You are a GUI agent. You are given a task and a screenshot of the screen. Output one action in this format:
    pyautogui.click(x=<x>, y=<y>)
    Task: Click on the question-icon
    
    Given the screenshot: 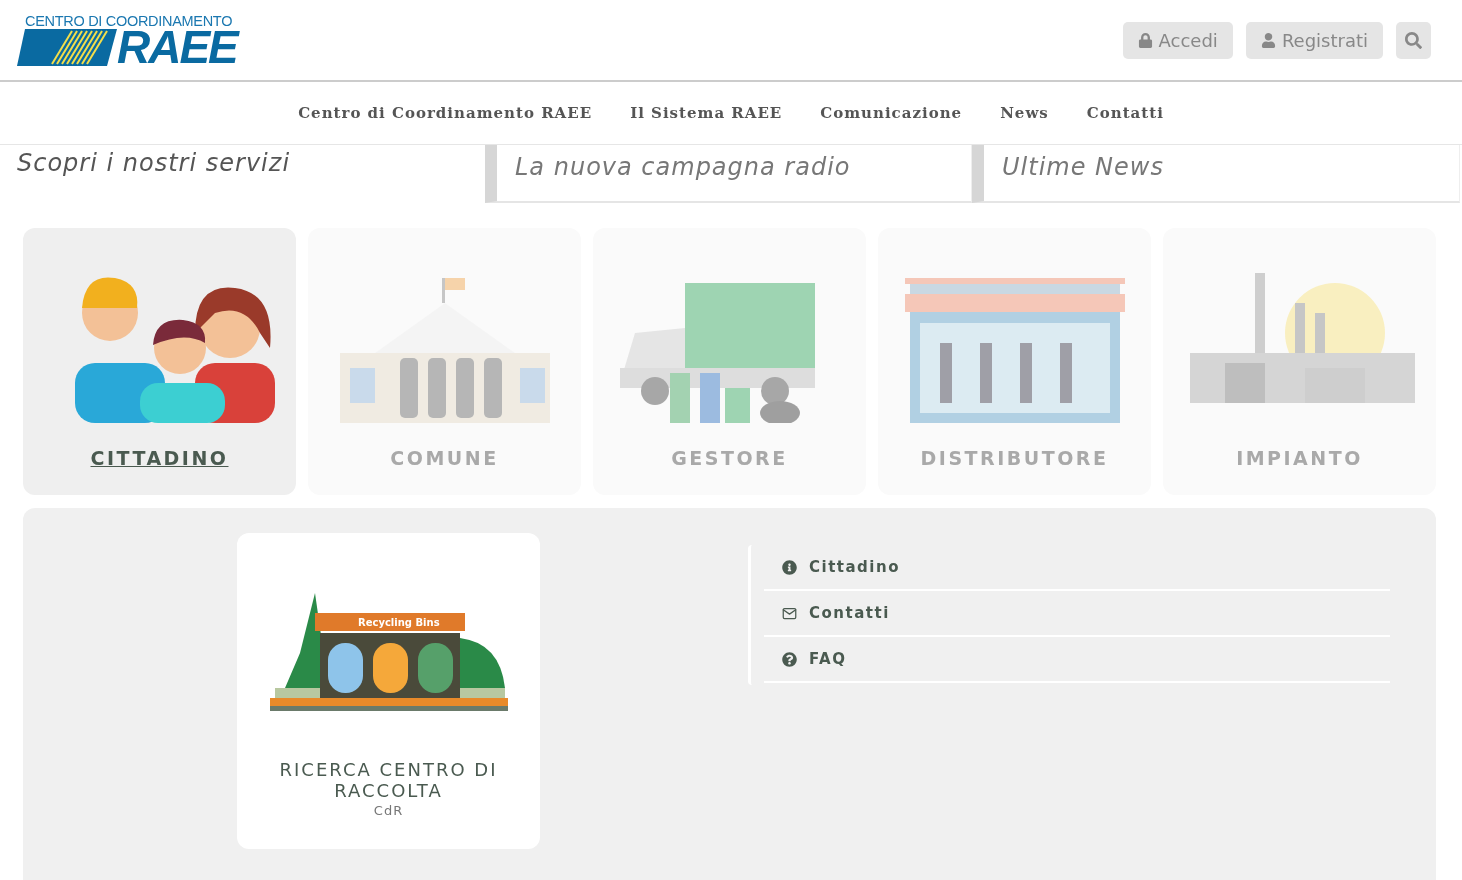 What is the action you would take?
    pyautogui.click(x=789, y=659)
    